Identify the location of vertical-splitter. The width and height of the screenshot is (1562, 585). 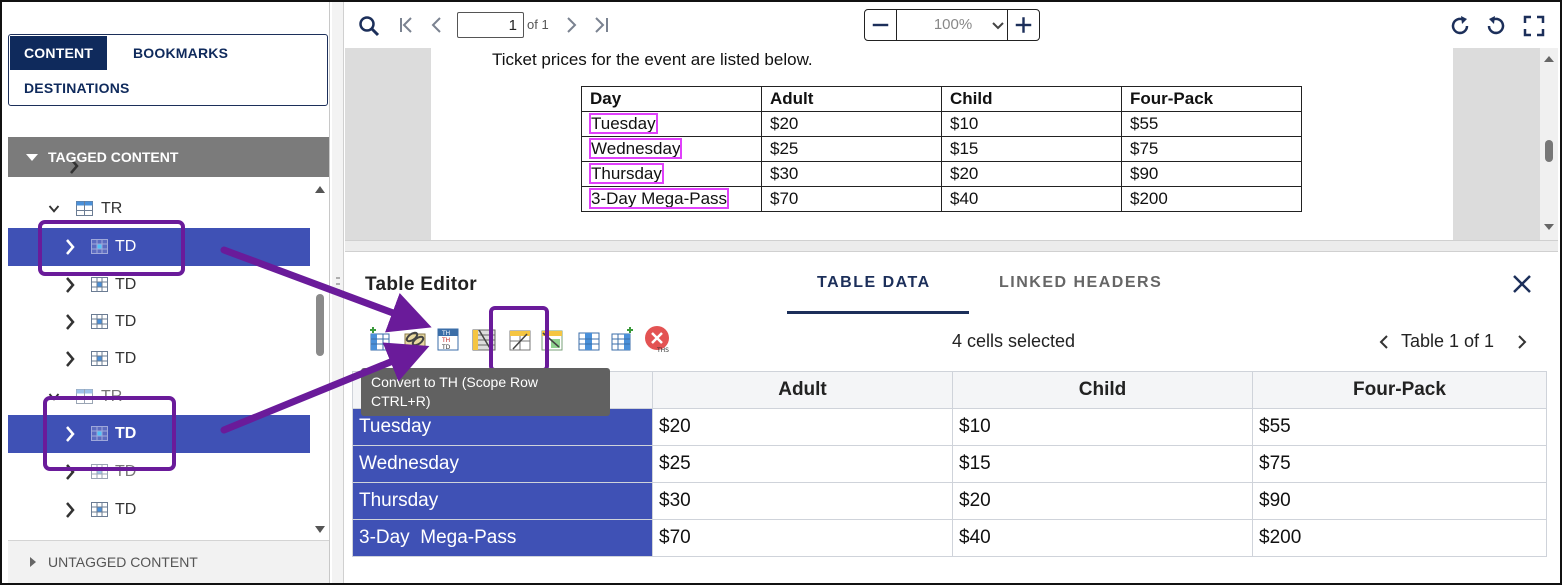
(338, 292).